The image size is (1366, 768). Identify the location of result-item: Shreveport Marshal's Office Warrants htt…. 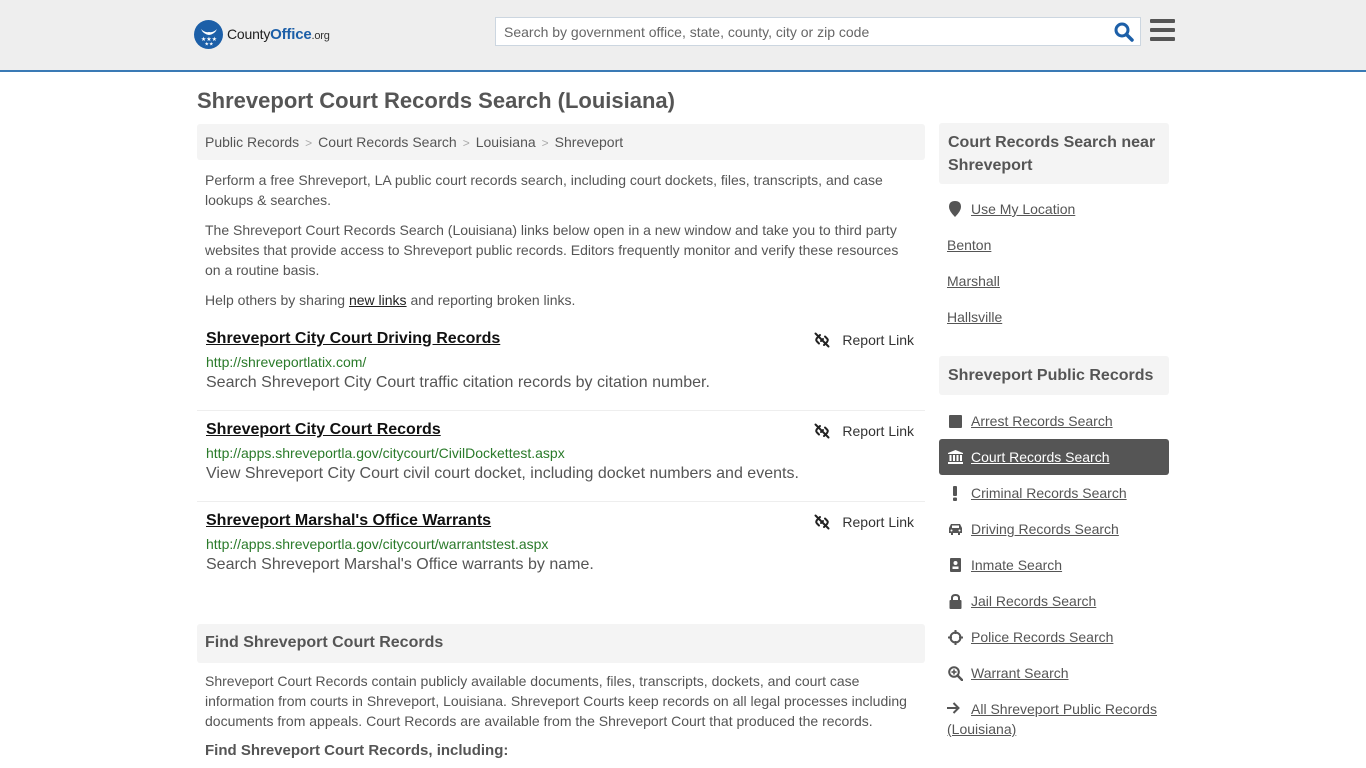
(561, 547).